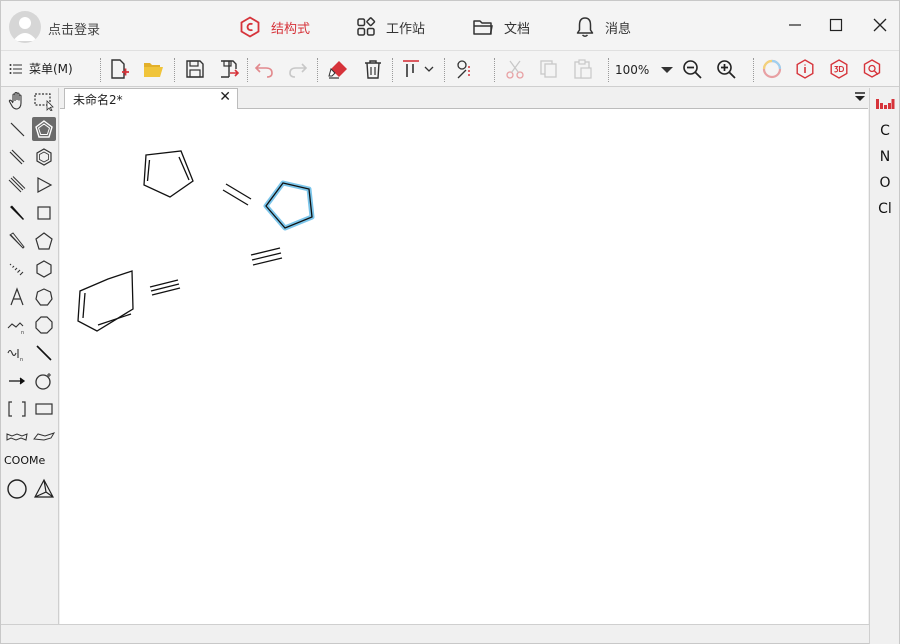  Describe the element at coordinates (44, 489) in the screenshot. I see `tetrahedron-tool` at that location.